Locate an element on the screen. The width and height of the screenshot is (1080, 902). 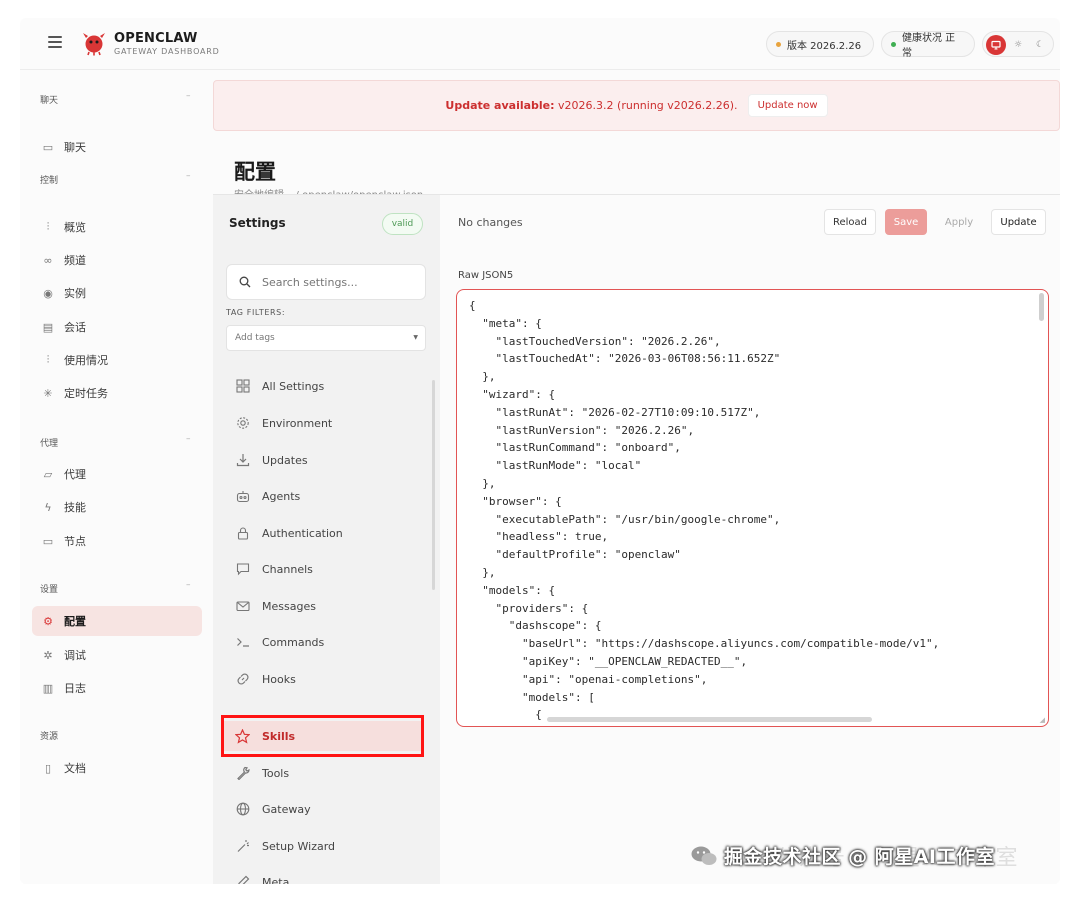
category-label: Tools is located at coordinates (276, 773).